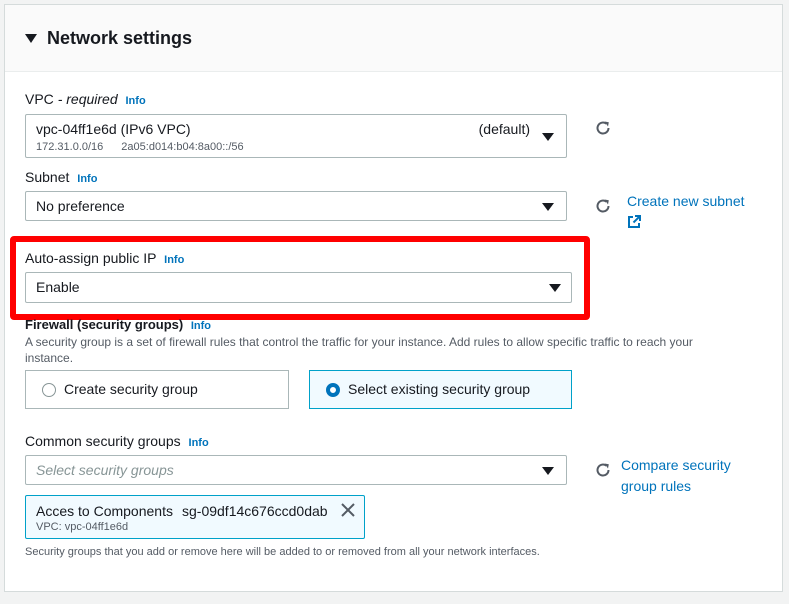 The image size is (789, 604). I want to click on common-sg-label: Common security groups, so click(103, 441).